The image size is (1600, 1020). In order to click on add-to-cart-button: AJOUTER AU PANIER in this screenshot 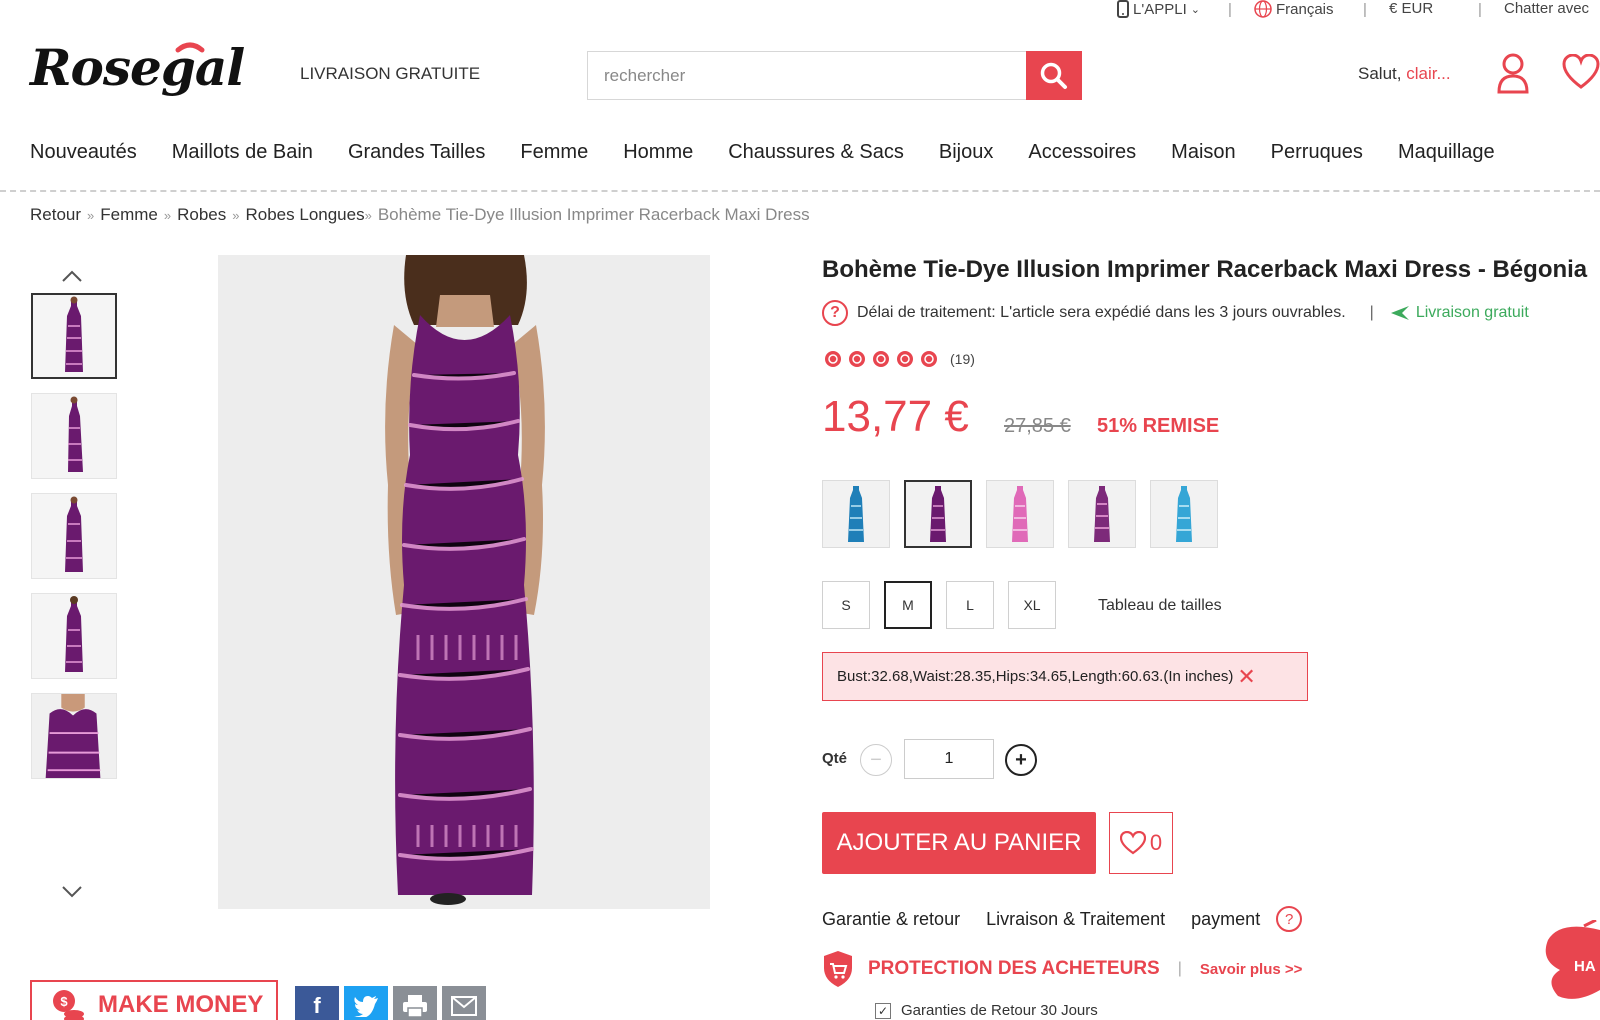, I will do `click(959, 843)`.